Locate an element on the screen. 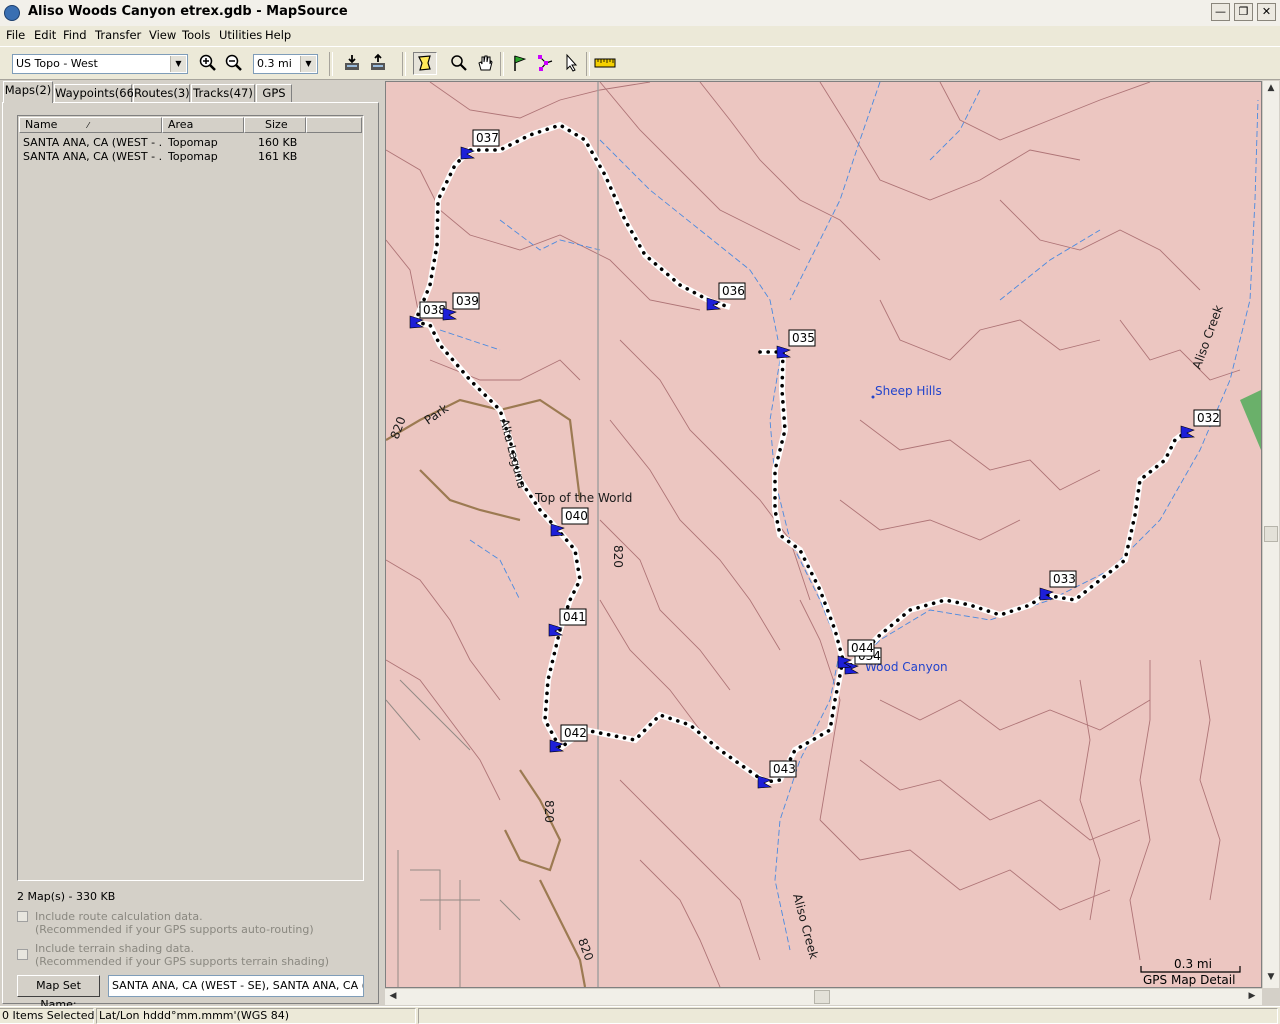 This screenshot has width=1280, height=1024. scroll-down-icon: ▼ is located at coordinates (1271, 978).